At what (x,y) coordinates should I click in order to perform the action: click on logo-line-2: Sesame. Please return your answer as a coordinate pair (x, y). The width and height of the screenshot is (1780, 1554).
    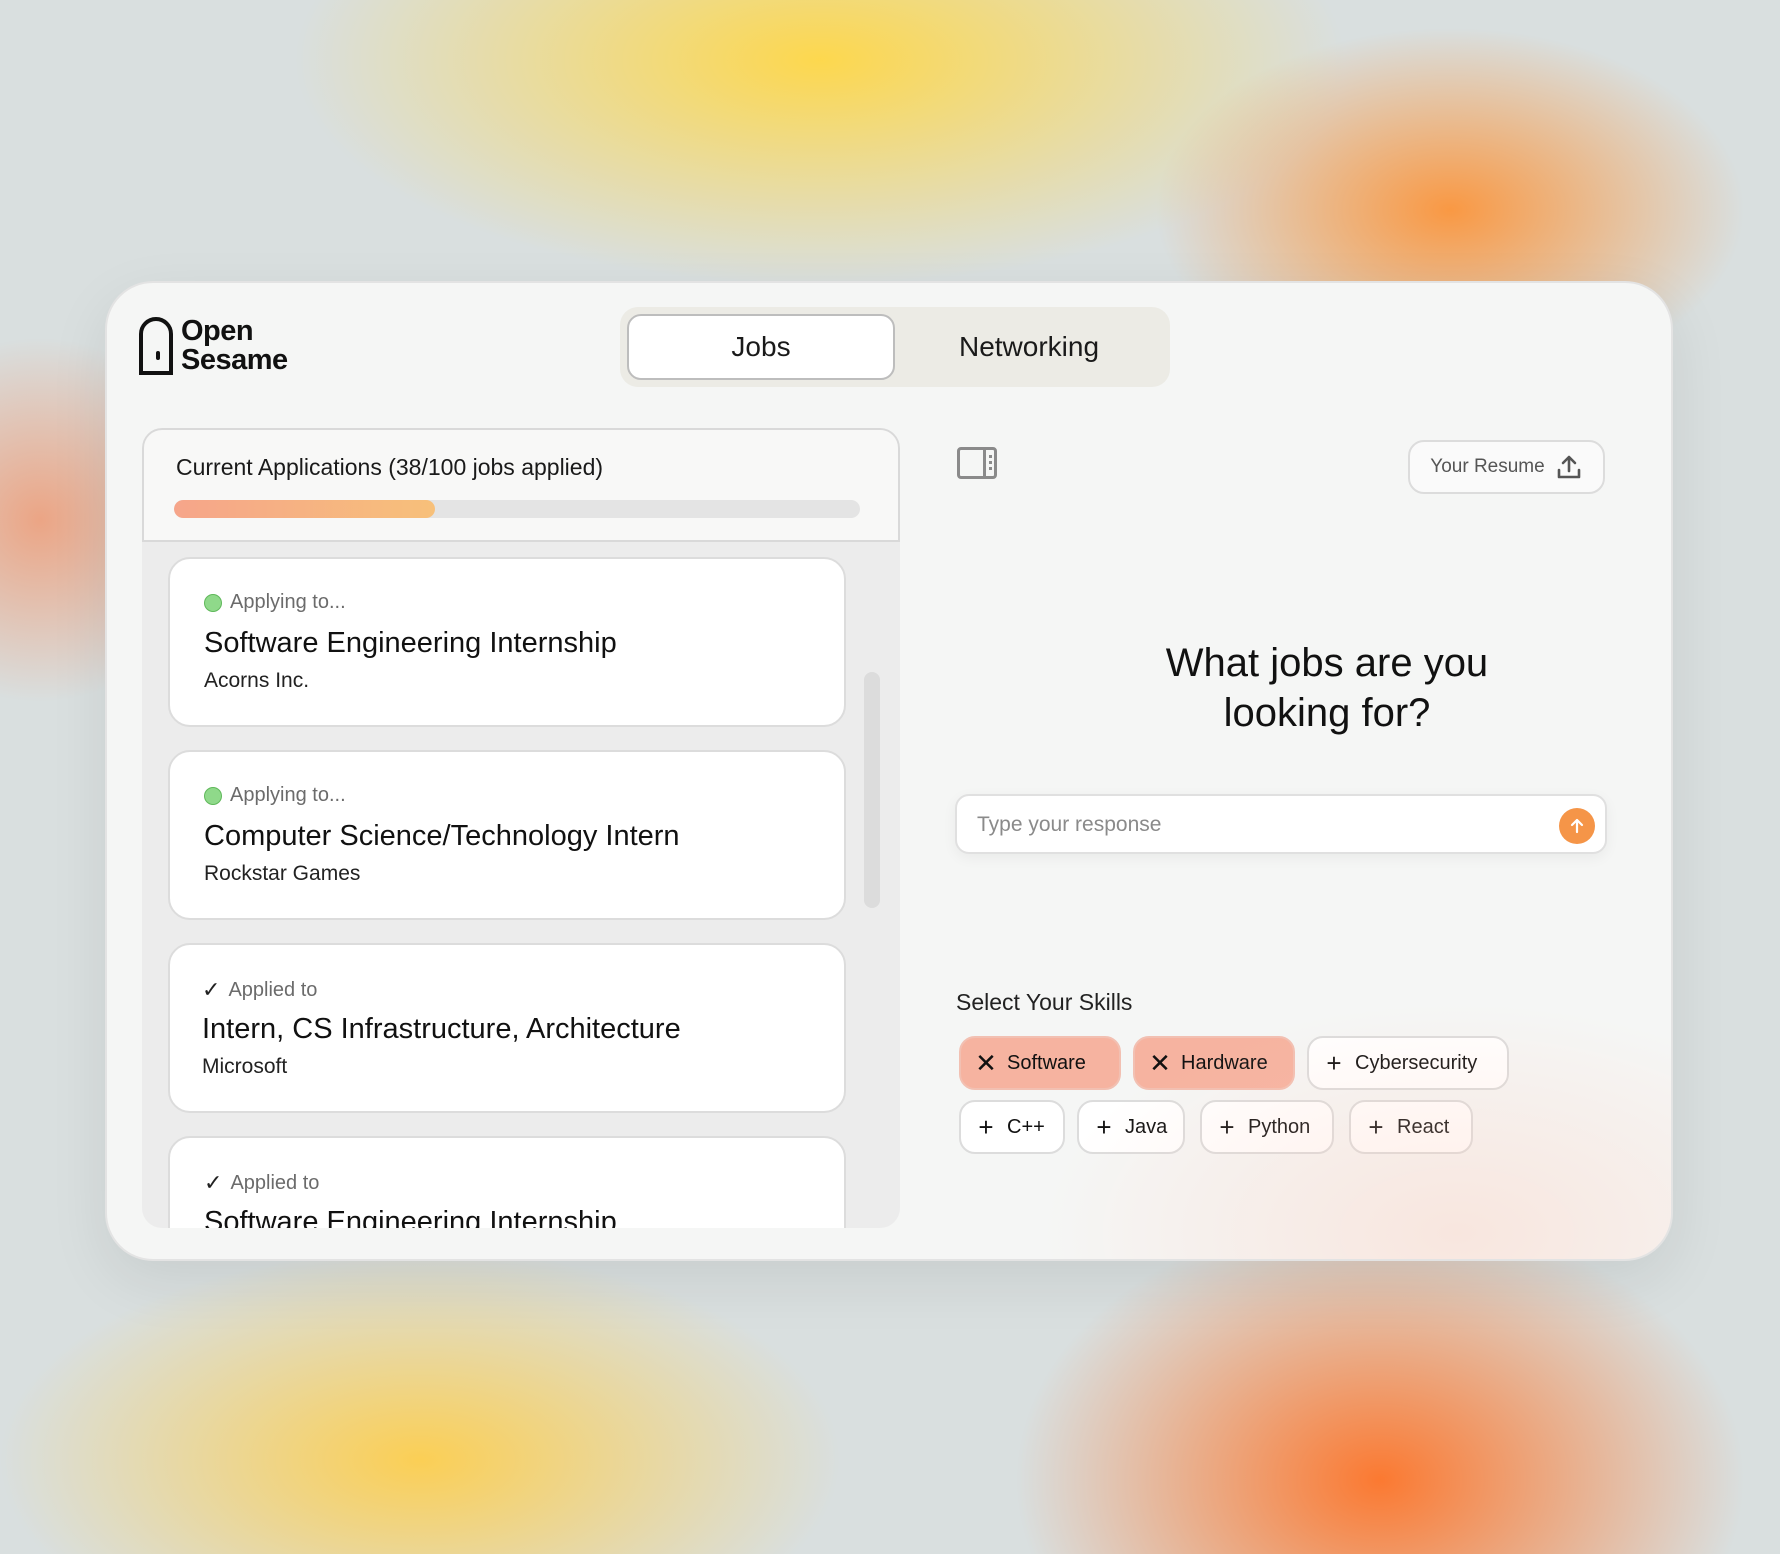
    Looking at the image, I should click on (234, 360).